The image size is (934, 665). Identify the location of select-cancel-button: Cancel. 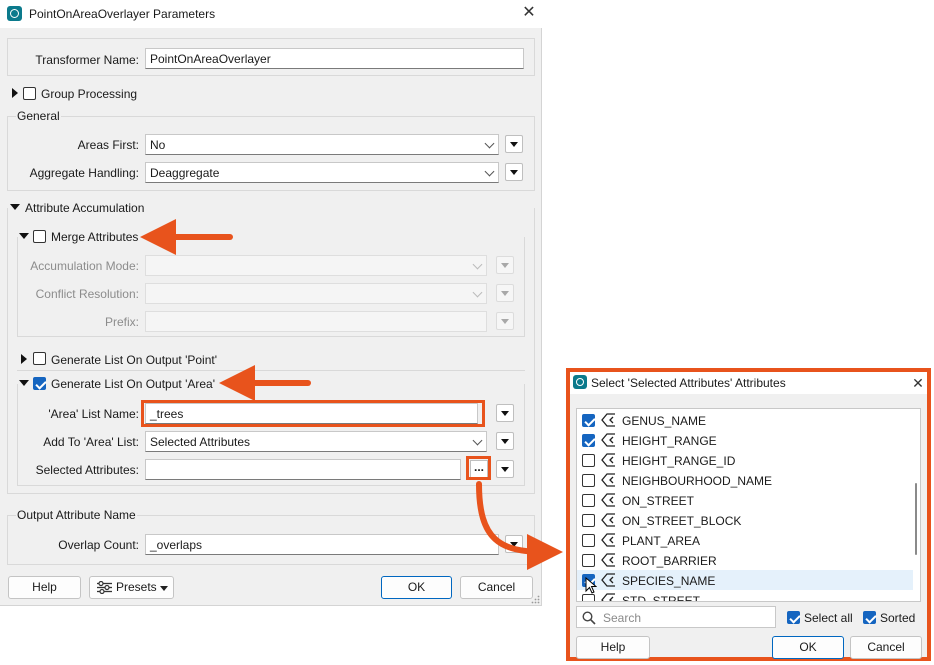
(886, 647).